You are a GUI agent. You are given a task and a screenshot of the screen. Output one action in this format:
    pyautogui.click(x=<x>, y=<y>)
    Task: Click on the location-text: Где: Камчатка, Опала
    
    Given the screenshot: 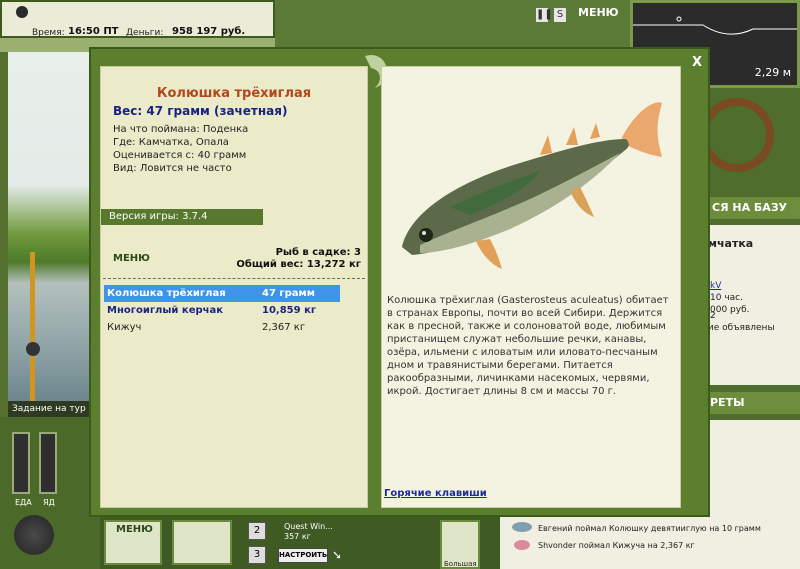 What is the action you would take?
    pyautogui.click(x=171, y=142)
    